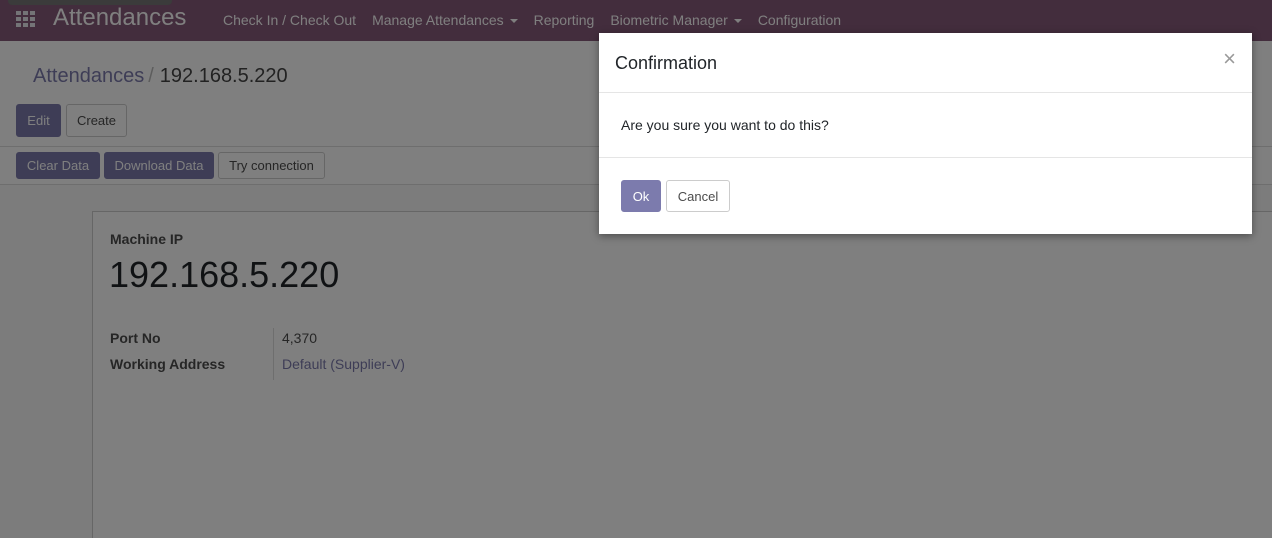 The width and height of the screenshot is (1272, 538). What do you see at coordinates (925, 196) in the screenshot?
I see `modal-footer: Ok Cancel` at bounding box center [925, 196].